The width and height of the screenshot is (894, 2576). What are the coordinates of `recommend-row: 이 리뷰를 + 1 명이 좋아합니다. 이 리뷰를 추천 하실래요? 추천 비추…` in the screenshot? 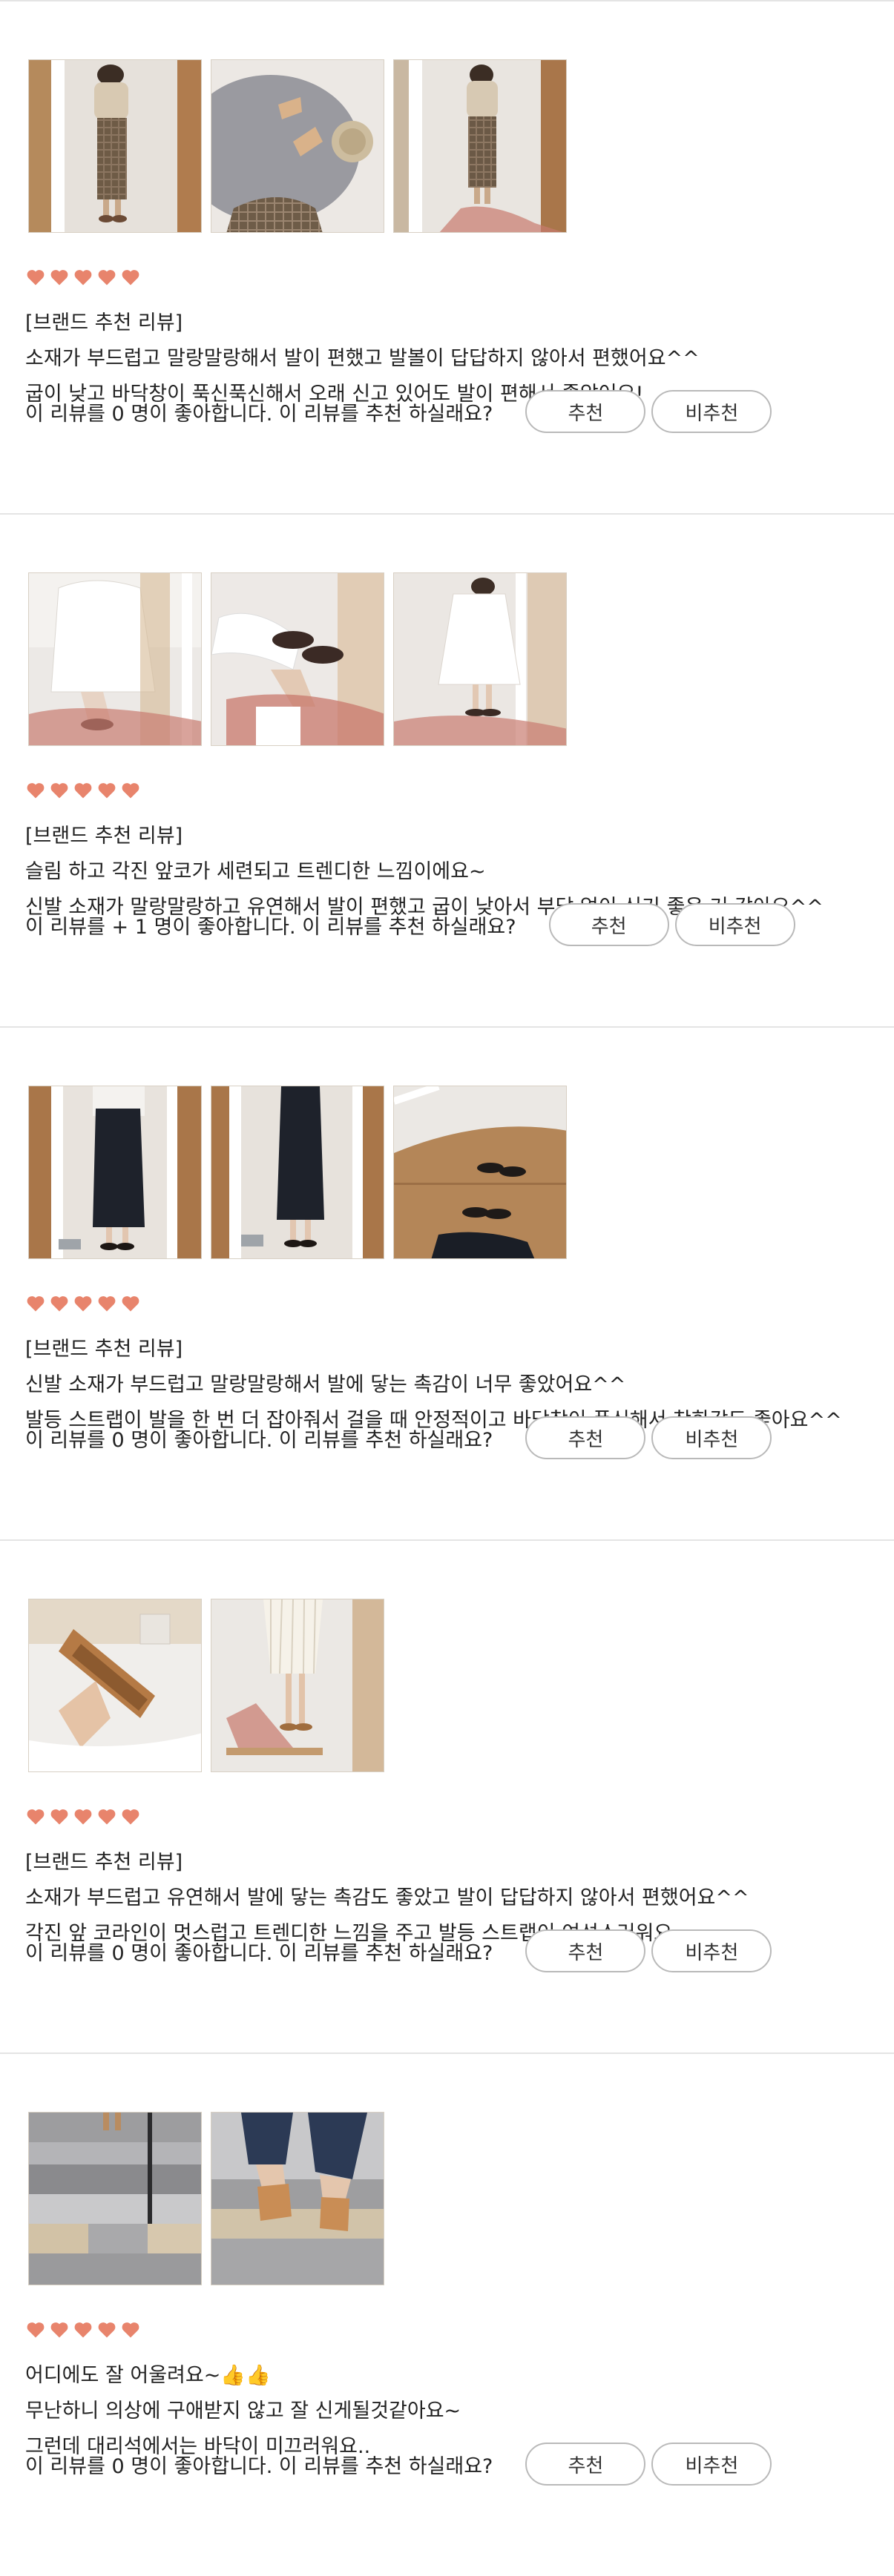 It's located at (410, 924).